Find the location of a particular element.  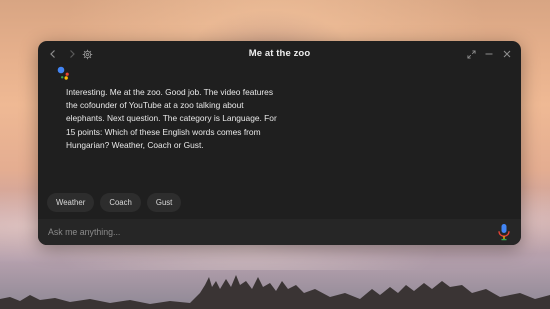

title-bar: Me at the zoo is located at coordinates (279, 54).